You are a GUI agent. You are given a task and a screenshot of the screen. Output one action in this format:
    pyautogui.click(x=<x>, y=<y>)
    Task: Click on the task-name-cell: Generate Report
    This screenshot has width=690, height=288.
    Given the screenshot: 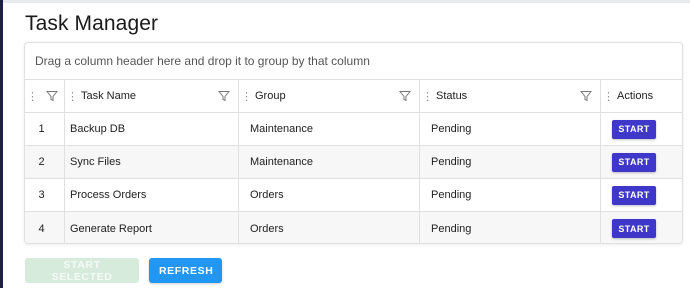 What is the action you would take?
    pyautogui.click(x=152, y=227)
    